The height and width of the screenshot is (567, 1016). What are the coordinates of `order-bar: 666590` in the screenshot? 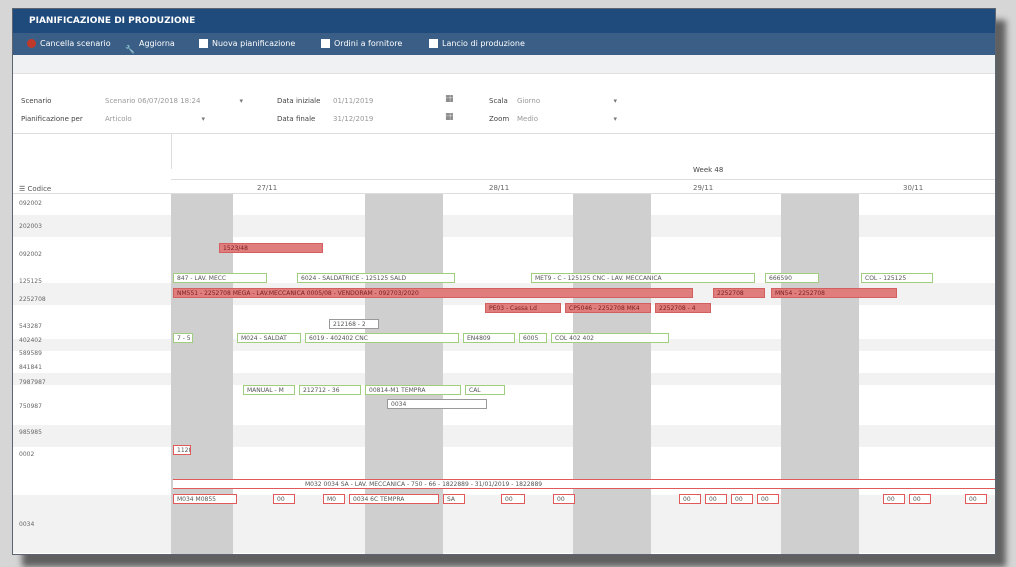 It's located at (792, 278).